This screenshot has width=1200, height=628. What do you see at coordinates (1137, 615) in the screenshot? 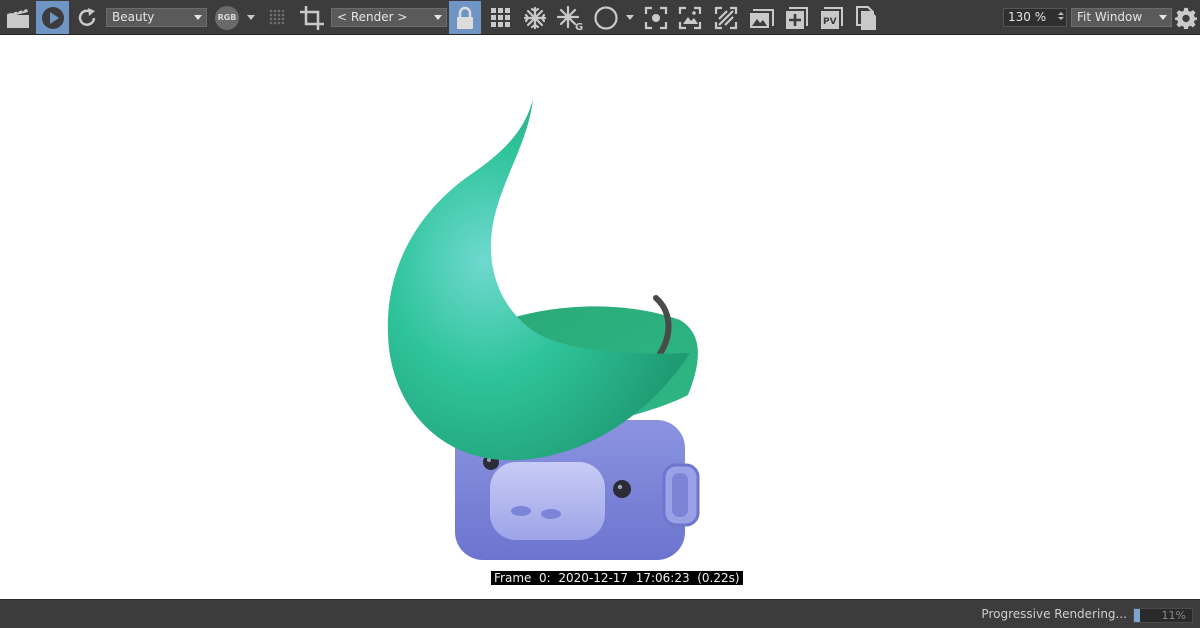
I see `progress-fill` at bounding box center [1137, 615].